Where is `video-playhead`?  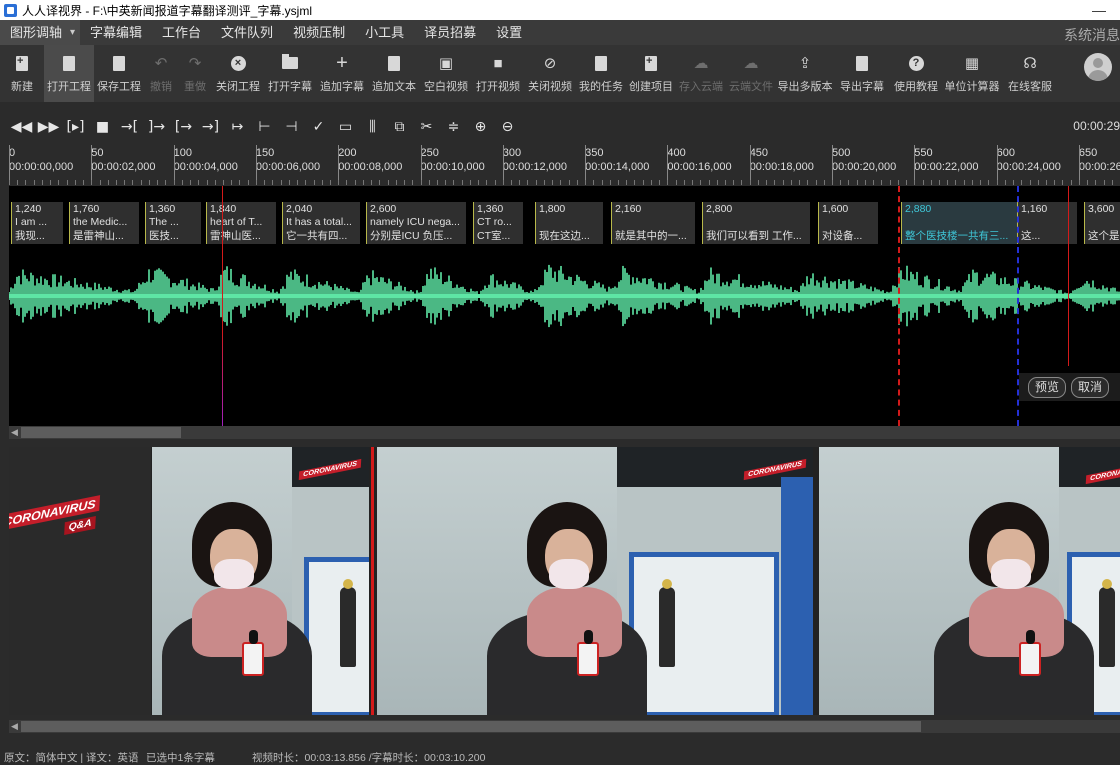 video-playhead is located at coordinates (372, 581).